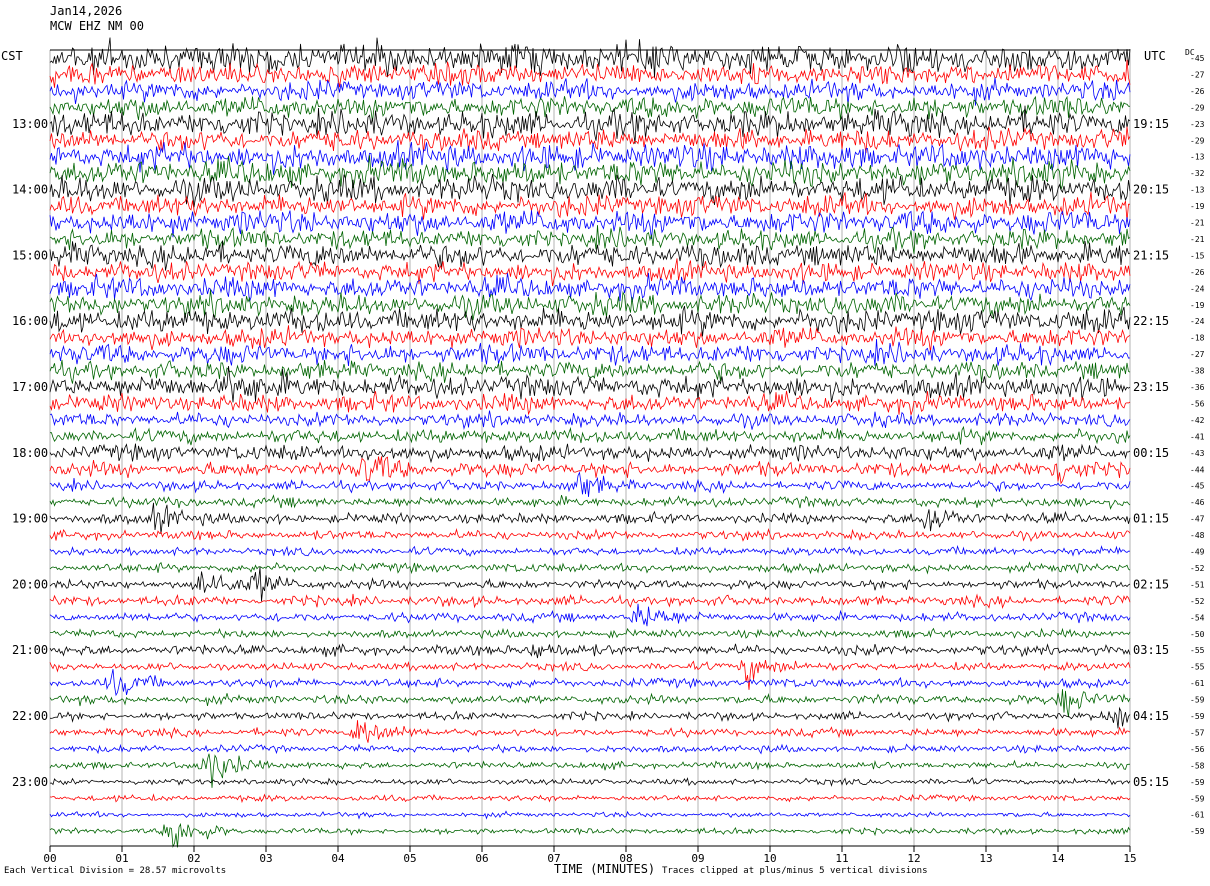 This screenshot has height=886, width=1210. Describe the element at coordinates (30, 782) in the screenshot. I see `left-hour-label: 23:00` at that location.